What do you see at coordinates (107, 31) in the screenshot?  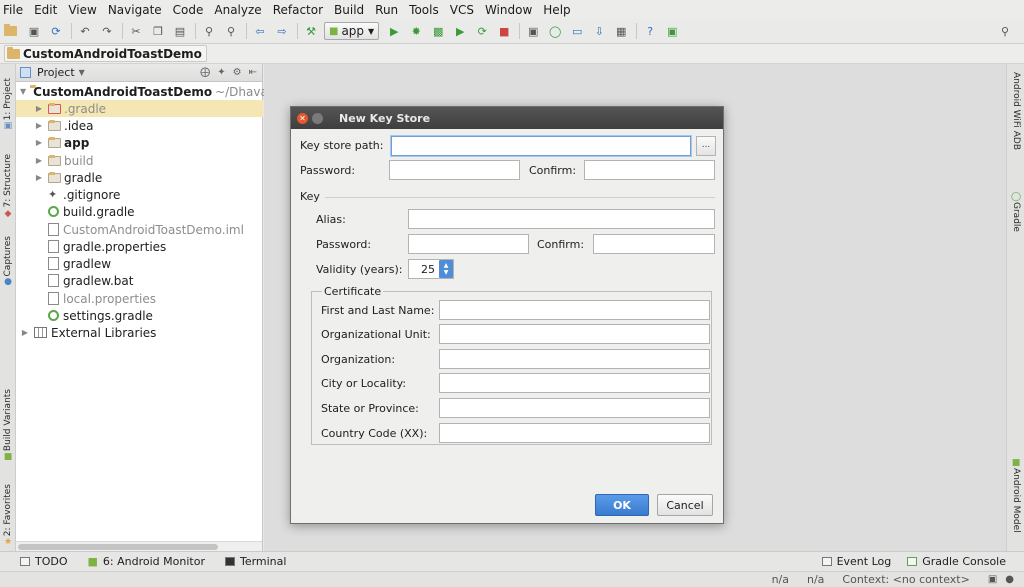 I see `redo-icon: ↷` at bounding box center [107, 31].